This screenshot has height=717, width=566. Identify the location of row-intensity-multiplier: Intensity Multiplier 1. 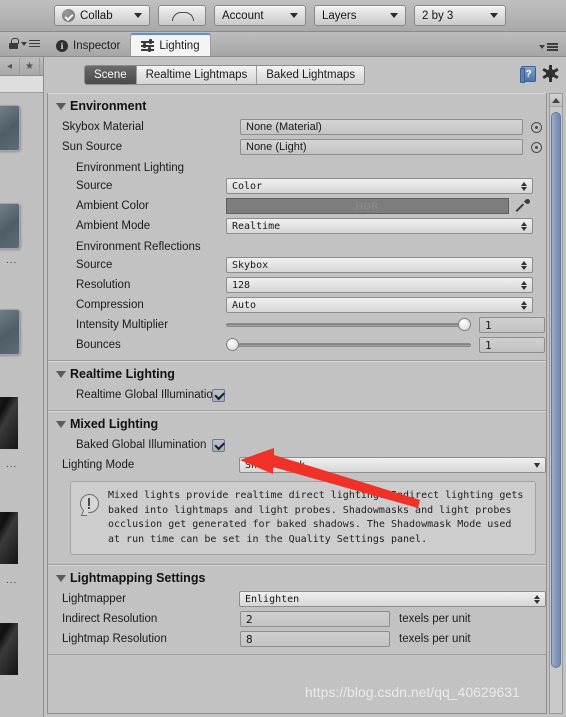
(297, 325).